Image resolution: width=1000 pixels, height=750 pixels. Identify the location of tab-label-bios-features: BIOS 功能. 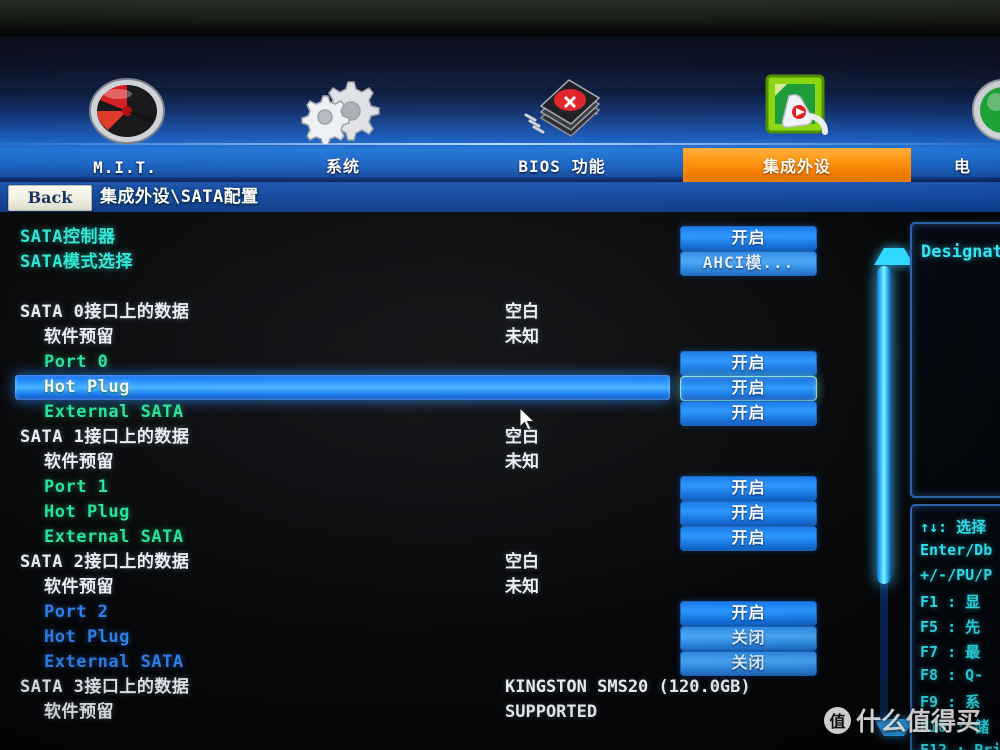
(562, 166).